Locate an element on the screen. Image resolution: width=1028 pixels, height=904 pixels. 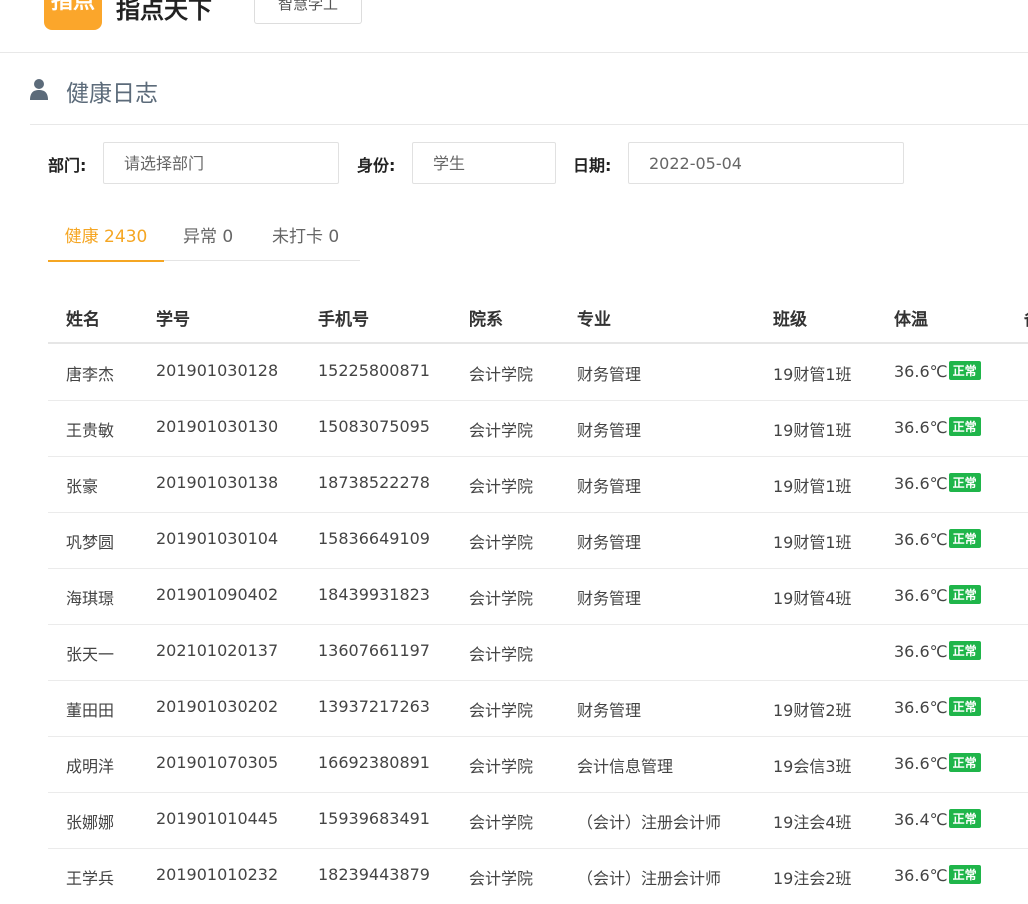
cell-phone: 18439931823 is located at coordinates (374, 594).